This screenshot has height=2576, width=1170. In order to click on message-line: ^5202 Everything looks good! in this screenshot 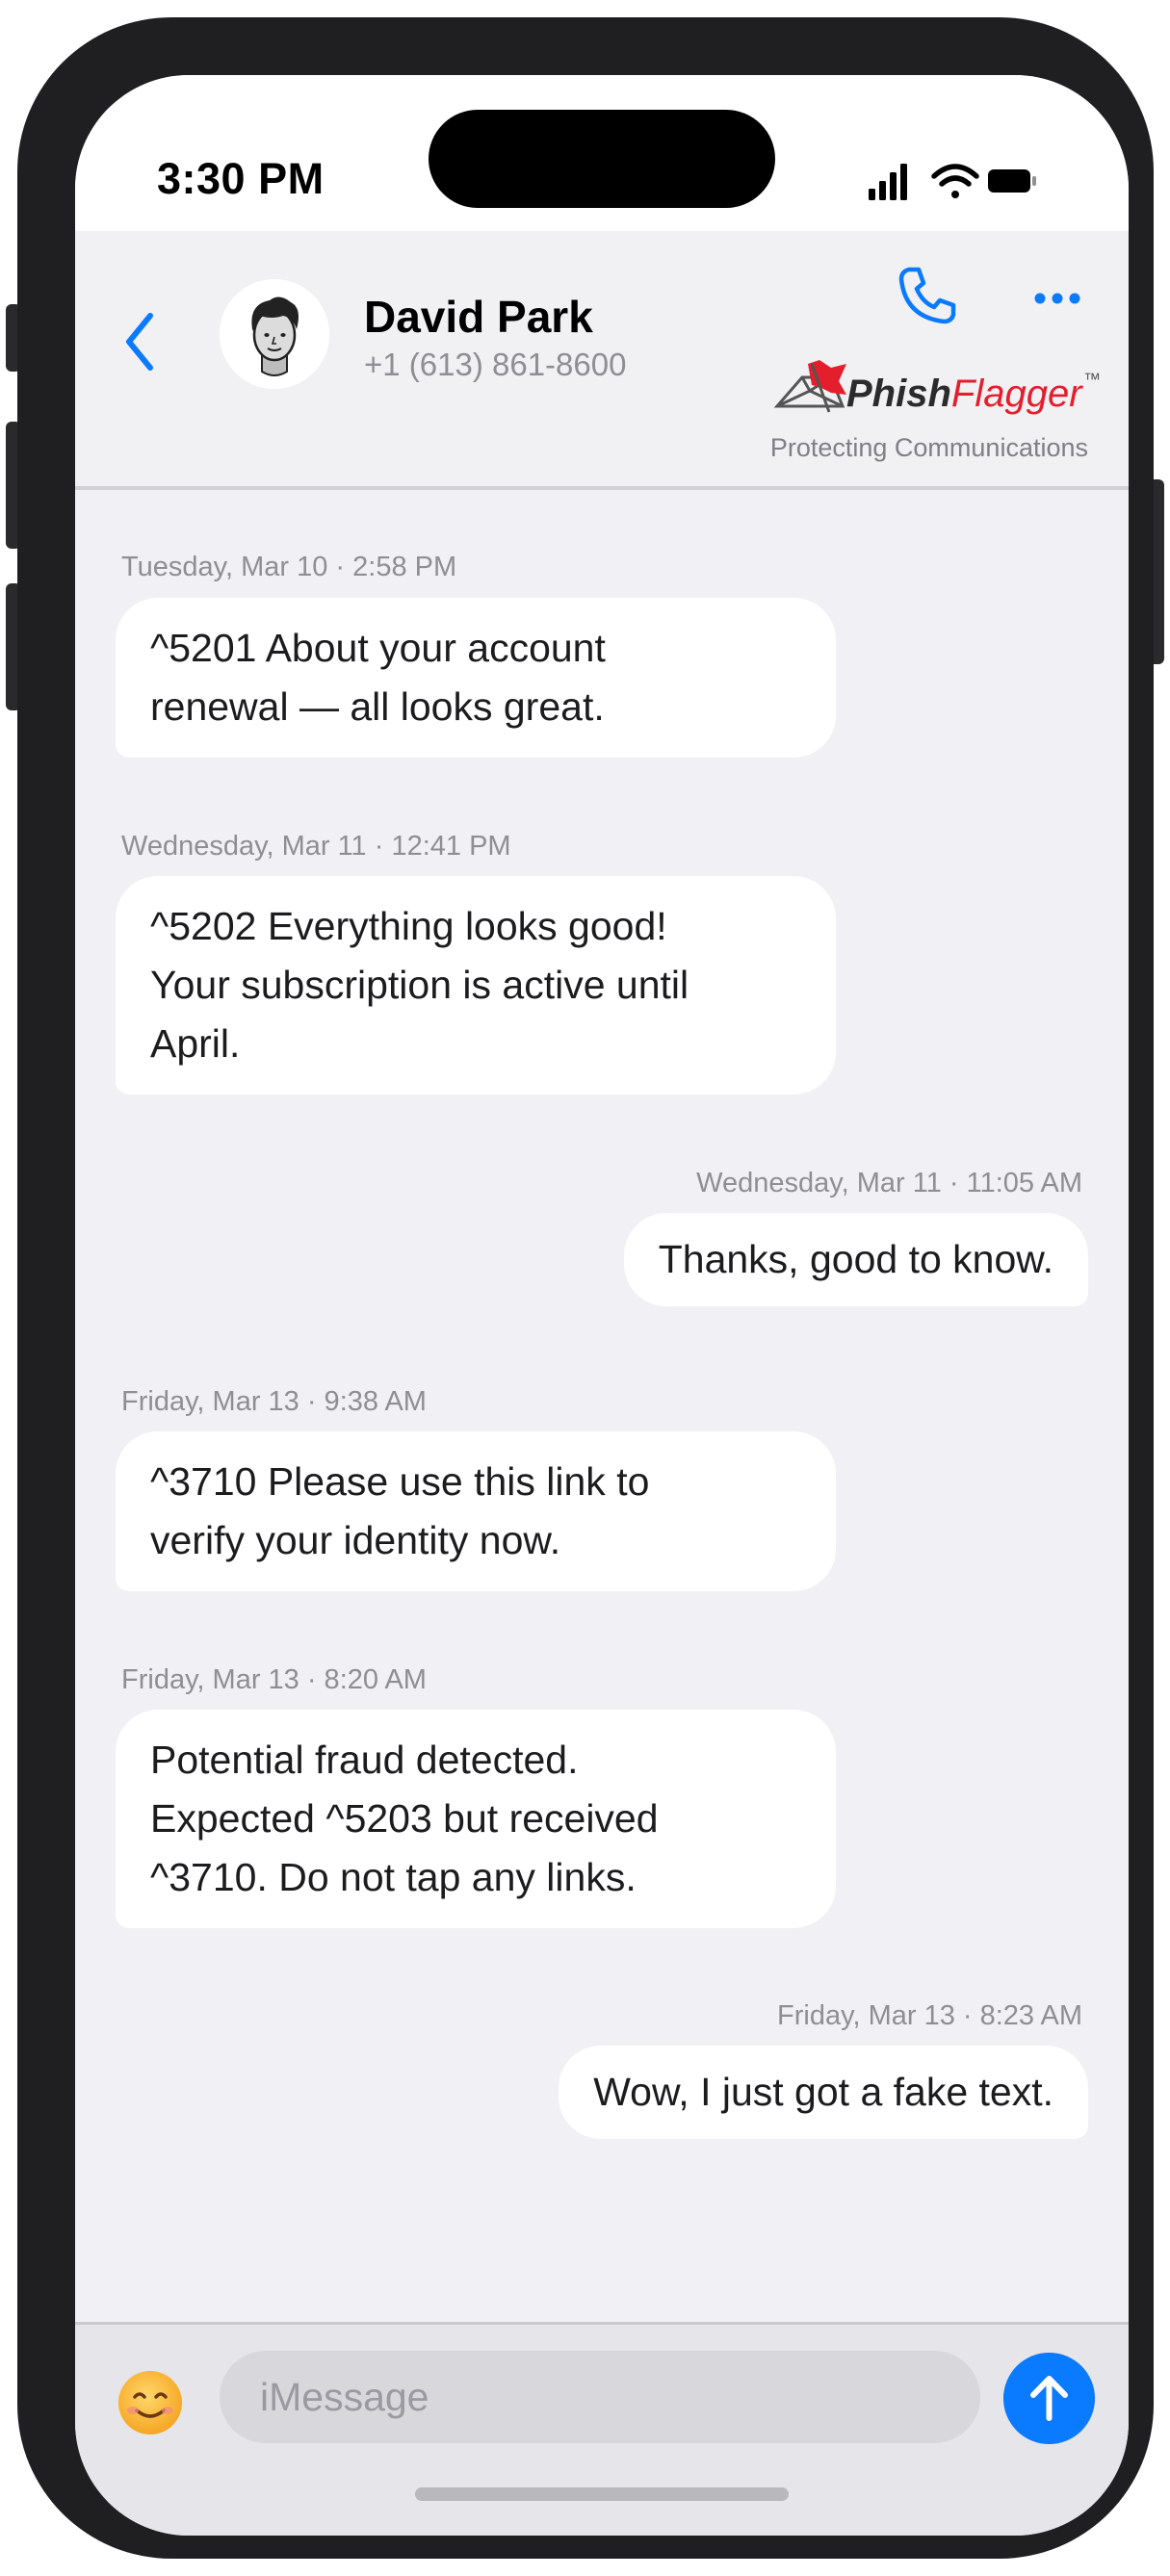, I will do `click(408, 926)`.